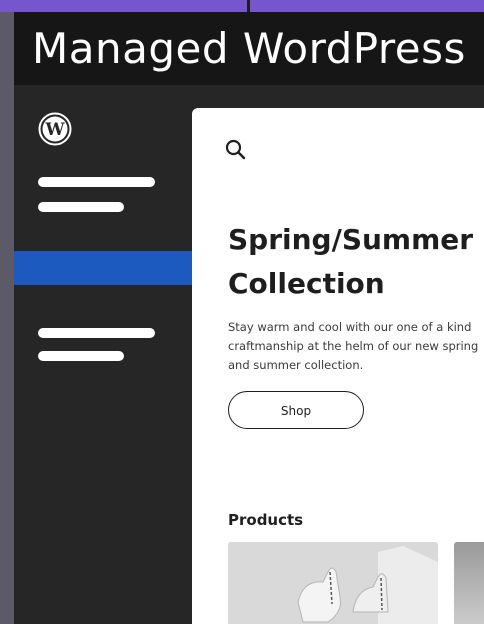 The width and height of the screenshot is (484, 624). Describe the element at coordinates (306, 283) in the screenshot. I see `hero-title-line: Collection` at that location.